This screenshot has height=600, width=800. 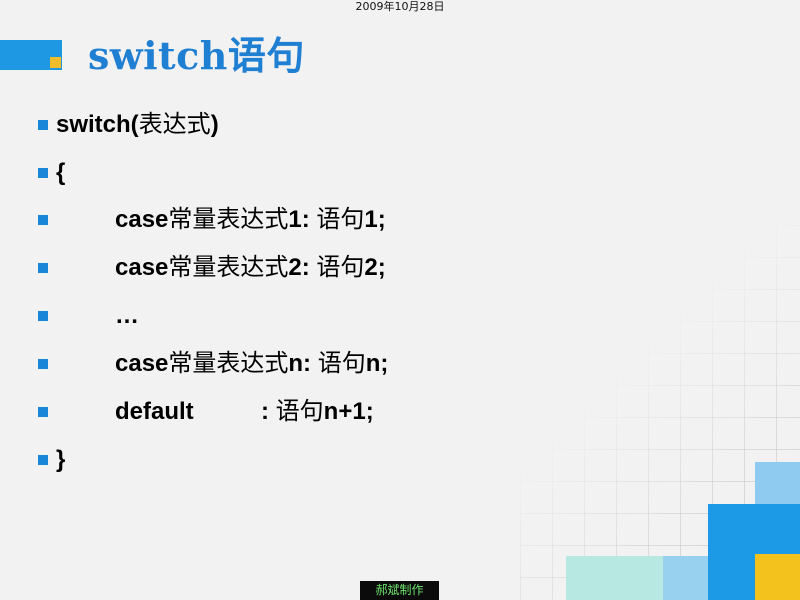 I want to click on code-text: {, so click(x=61, y=172).